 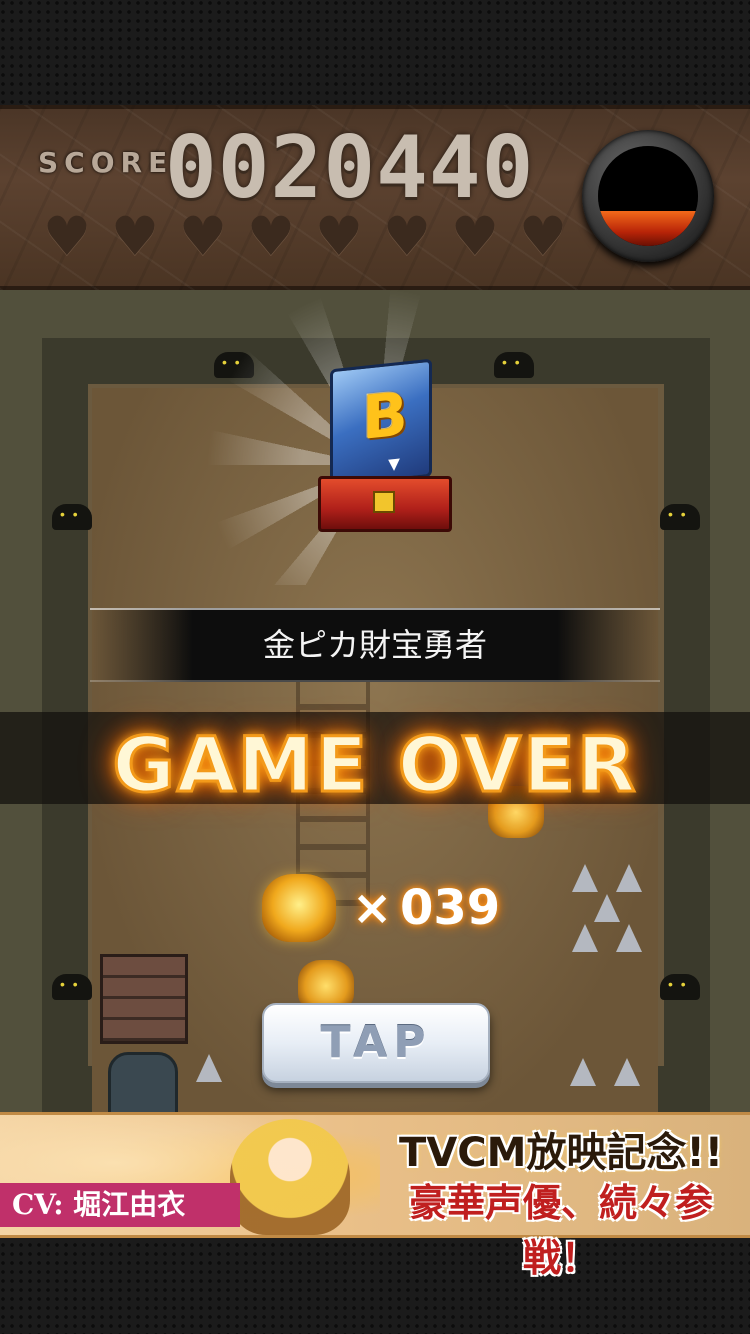 What do you see at coordinates (385, 504) in the screenshot?
I see `trophy-pedestal` at bounding box center [385, 504].